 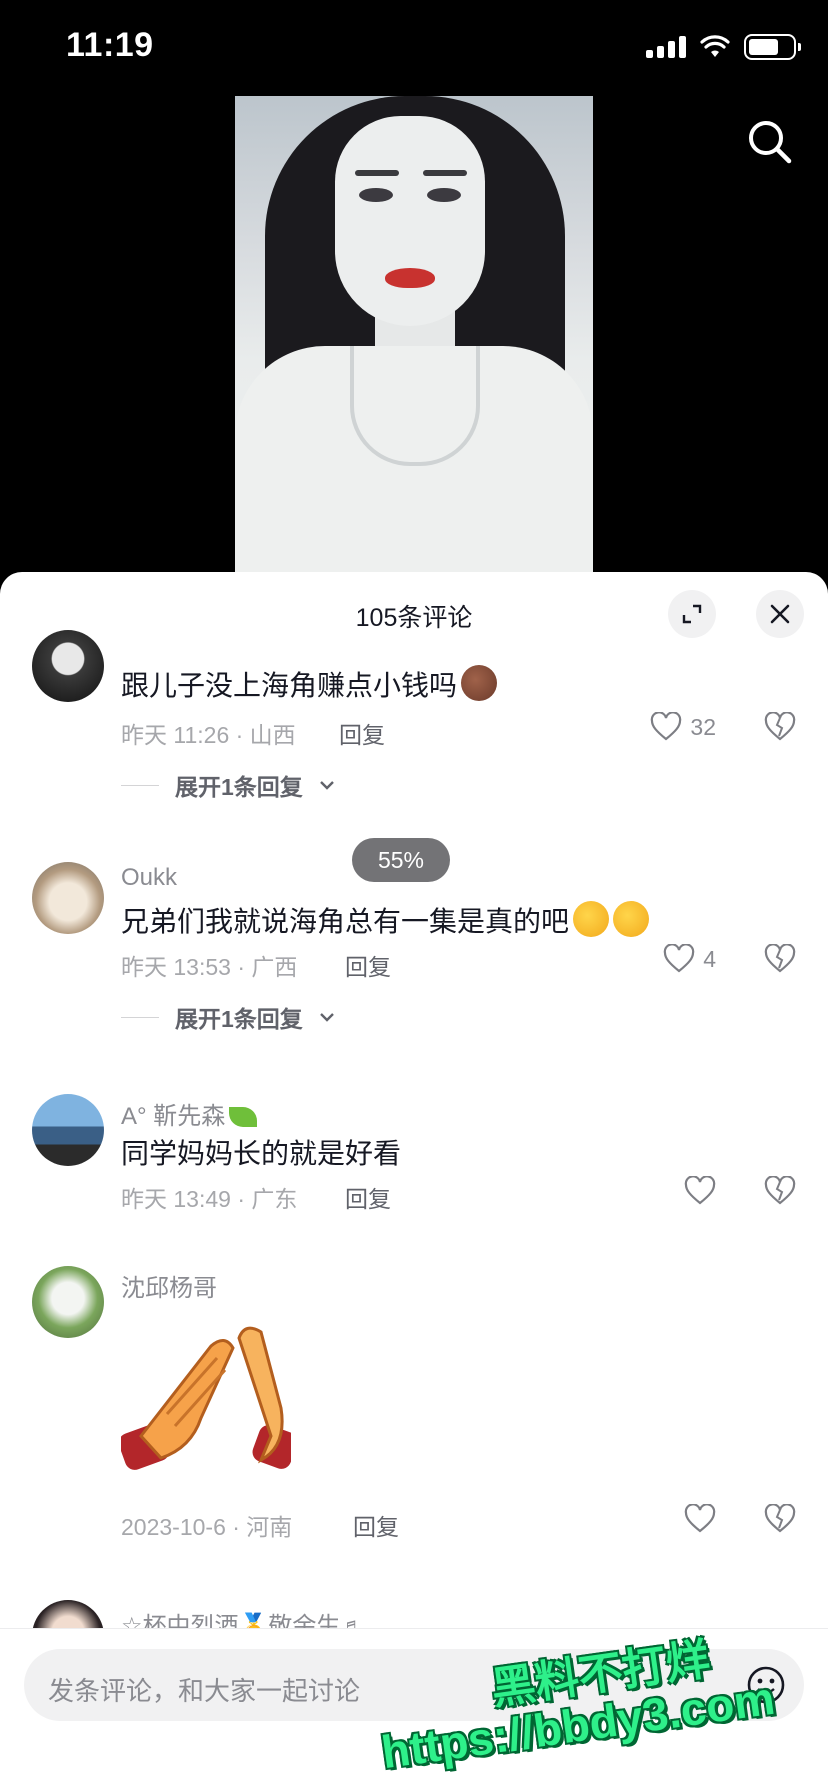 I want to click on battery-icon, so click(x=772, y=47).